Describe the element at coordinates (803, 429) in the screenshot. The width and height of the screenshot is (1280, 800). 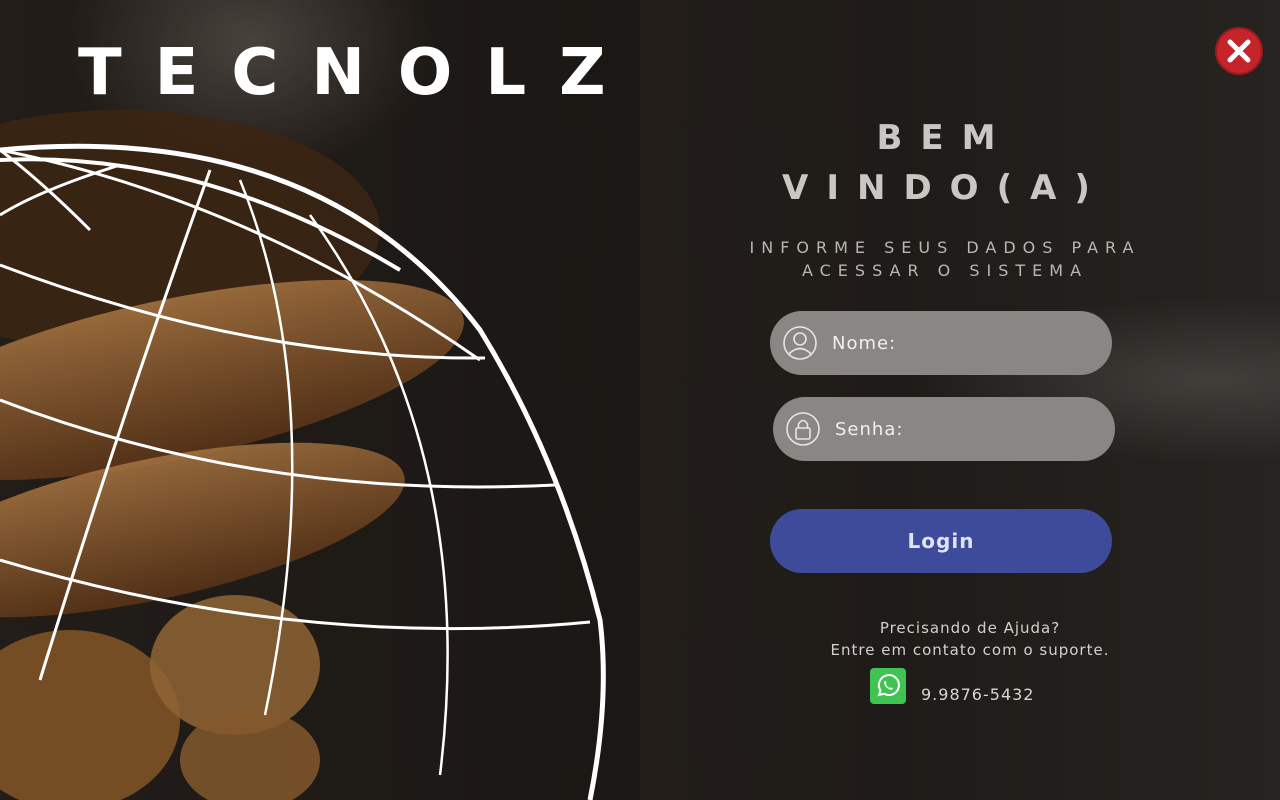
I see `lock-icon` at that location.